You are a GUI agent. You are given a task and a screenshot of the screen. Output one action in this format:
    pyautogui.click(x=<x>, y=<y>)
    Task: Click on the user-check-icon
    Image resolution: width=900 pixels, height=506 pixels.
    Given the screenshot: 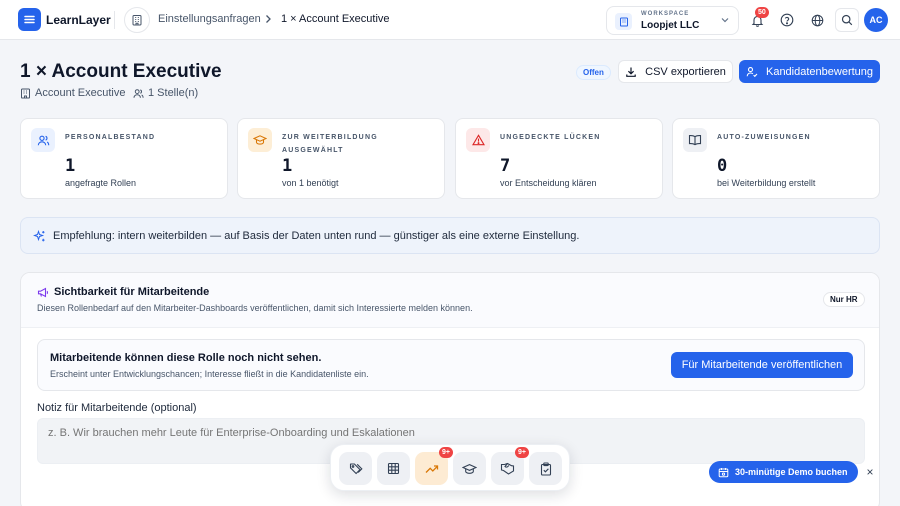 What is the action you would take?
    pyautogui.click(x=752, y=71)
    